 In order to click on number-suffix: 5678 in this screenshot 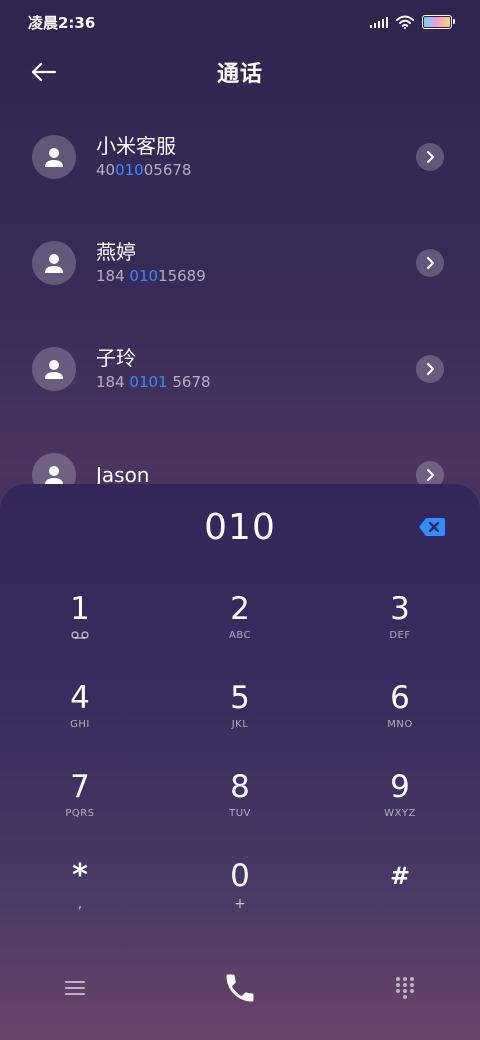, I will do `click(189, 382)`.